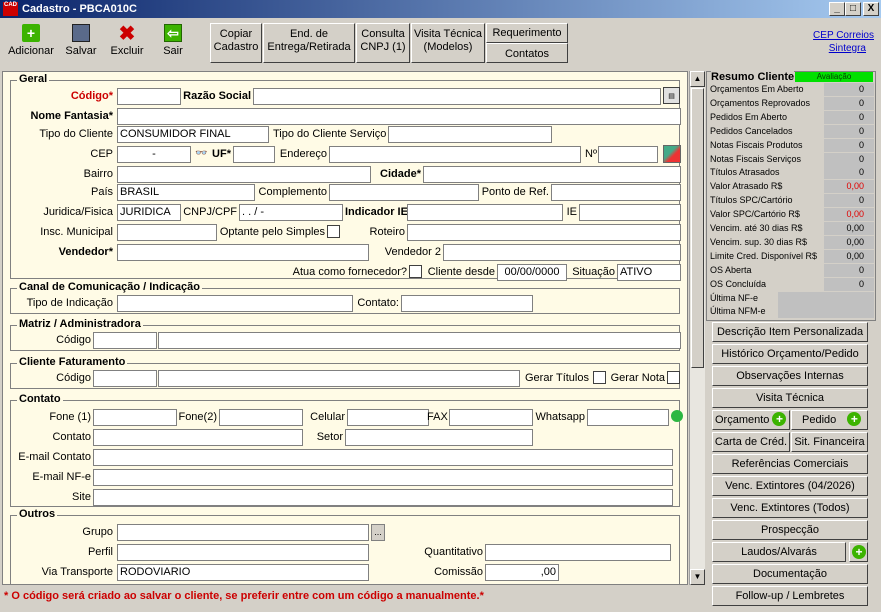 This screenshot has width=881, height=612. What do you see at coordinates (790, 596) in the screenshot?
I see `followup-button: Follow-up / Lembretes` at bounding box center [790, 596].